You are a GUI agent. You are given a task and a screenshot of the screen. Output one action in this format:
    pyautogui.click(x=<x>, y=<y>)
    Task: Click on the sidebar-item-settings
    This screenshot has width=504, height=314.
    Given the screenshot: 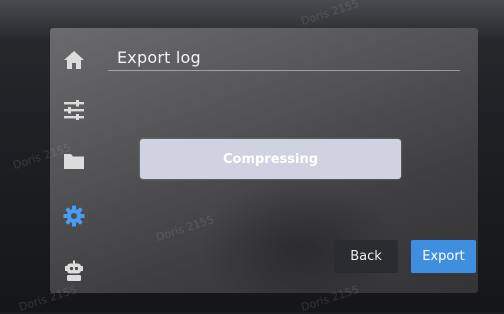 What is the action you would take?
    pyautogui.click(x=74, y=110)
    